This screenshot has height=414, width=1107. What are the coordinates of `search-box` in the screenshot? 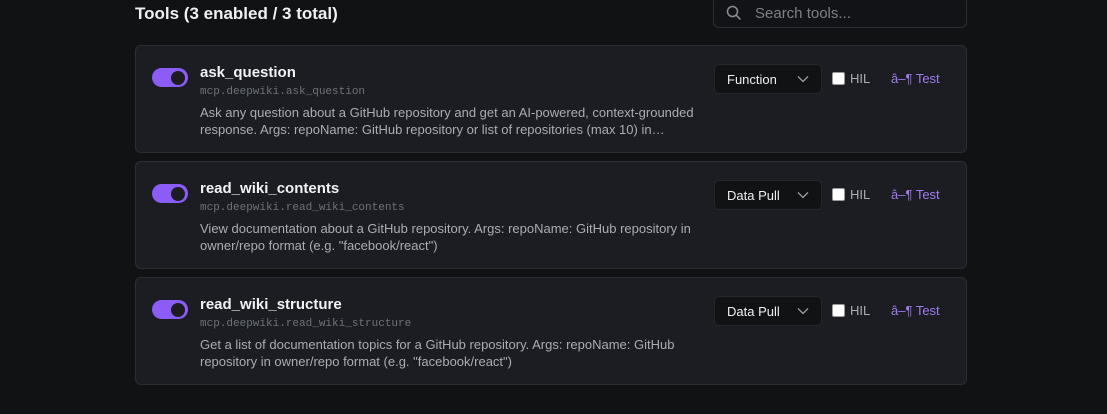 It's located at (840, 14).